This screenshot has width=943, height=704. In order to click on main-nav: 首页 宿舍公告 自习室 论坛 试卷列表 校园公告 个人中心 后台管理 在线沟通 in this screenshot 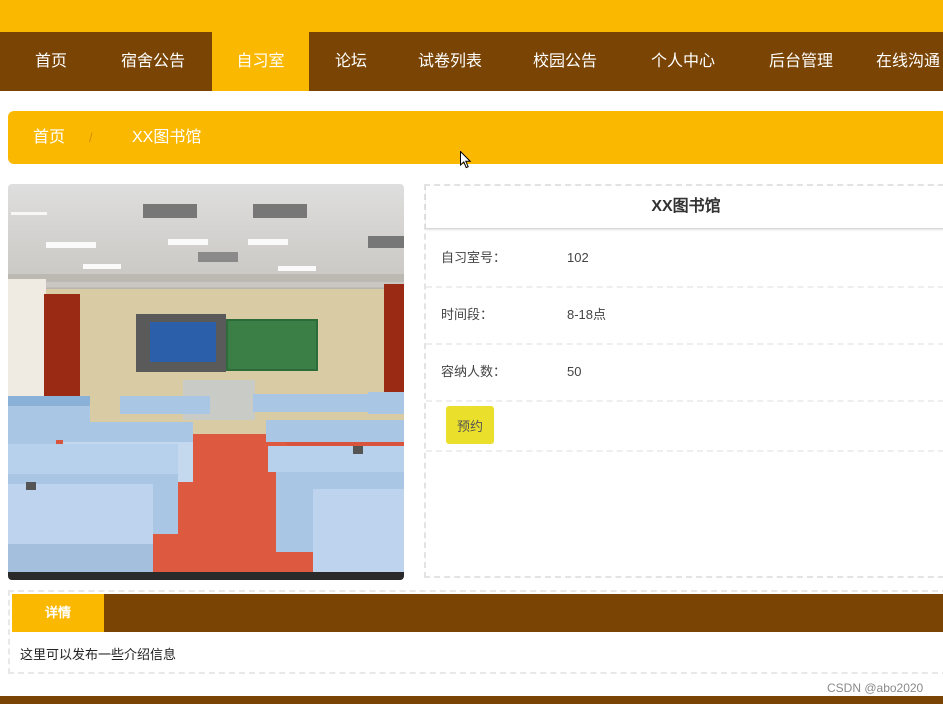, I will do `click(471, 61)`.